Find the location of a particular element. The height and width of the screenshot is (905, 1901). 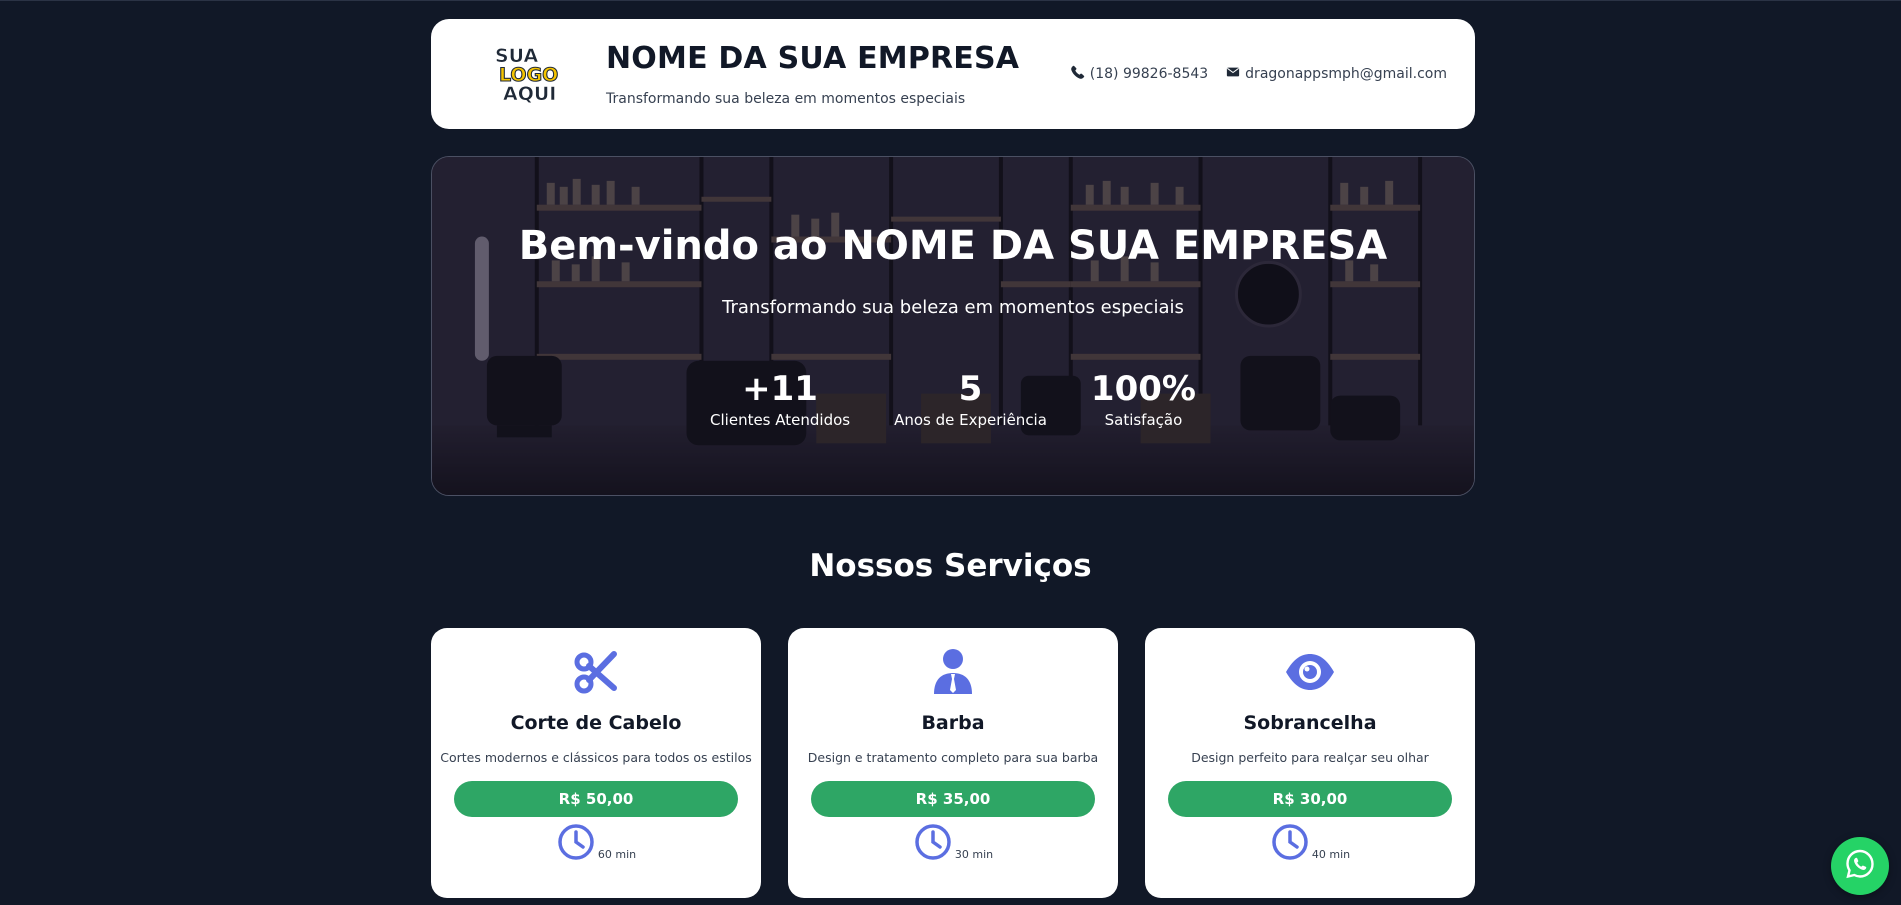

service-name: Corte de Cabelo is located at coordinates (596, 723).